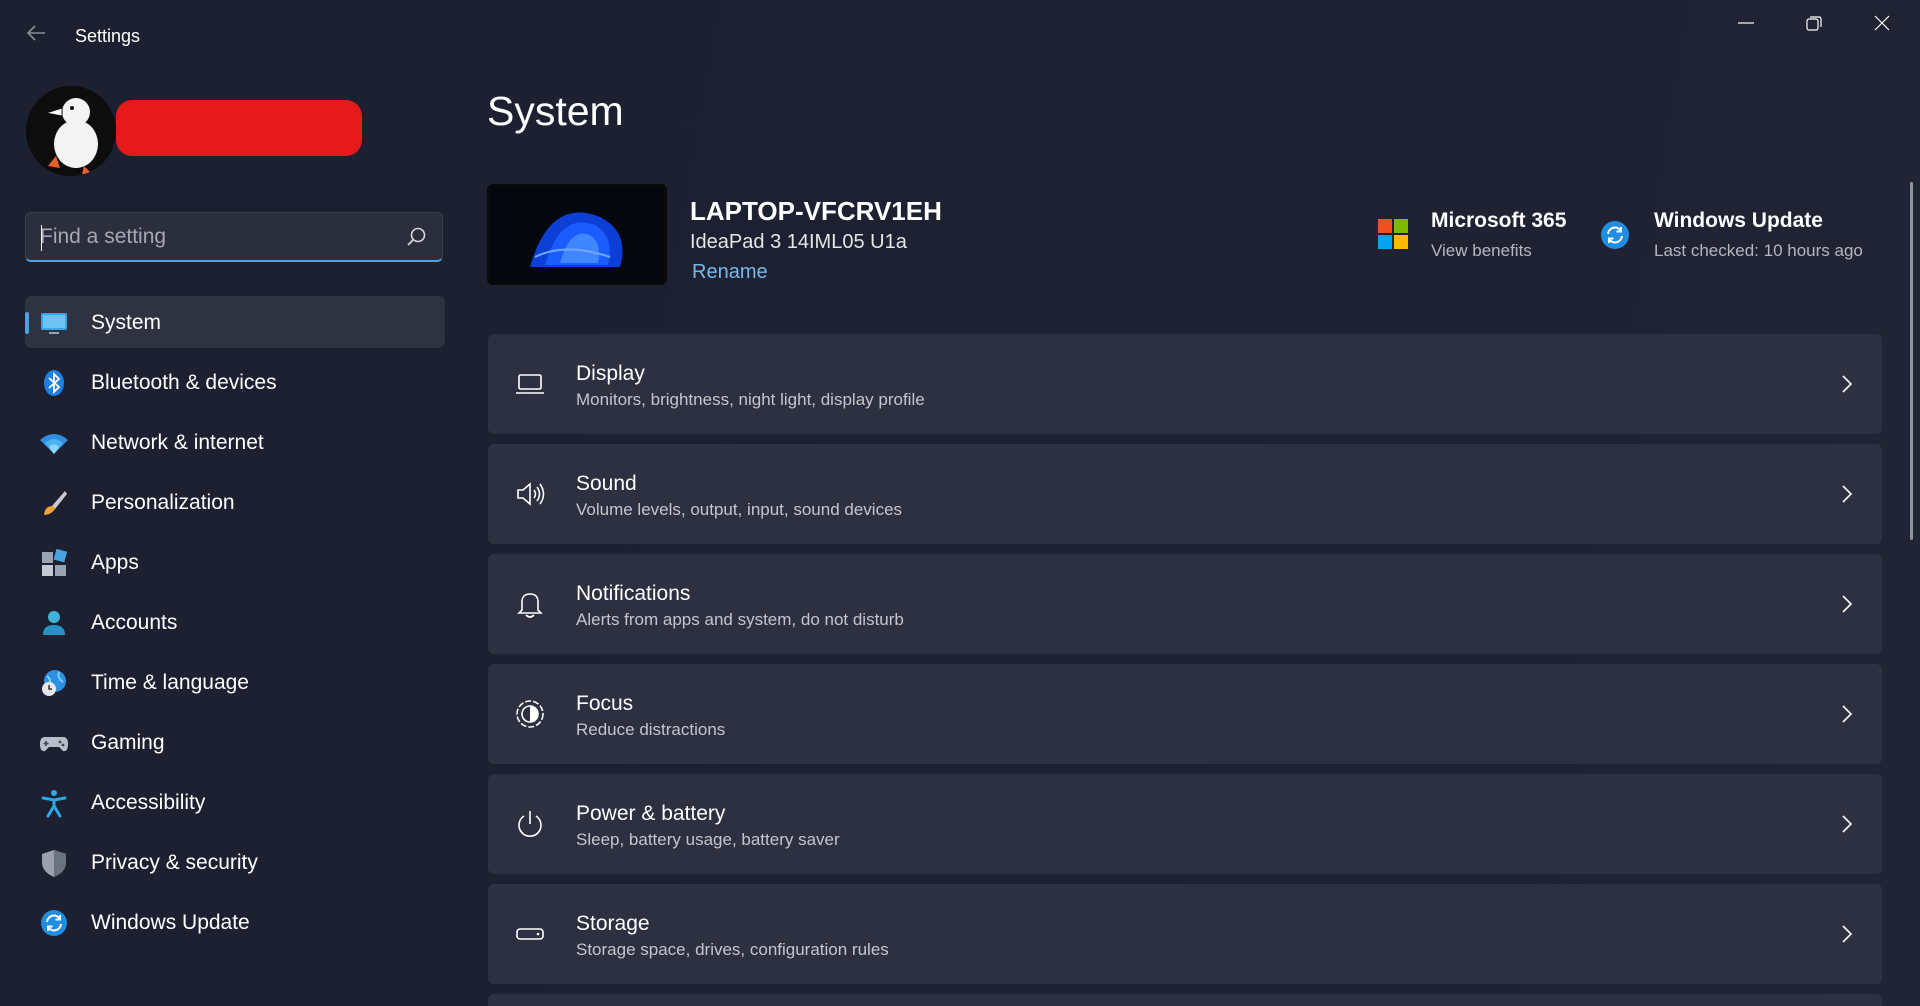  What do you see at coordinates (633, 593) in the screenshot?
I see `card-title: Notifications` at bounding box center [633, 593].